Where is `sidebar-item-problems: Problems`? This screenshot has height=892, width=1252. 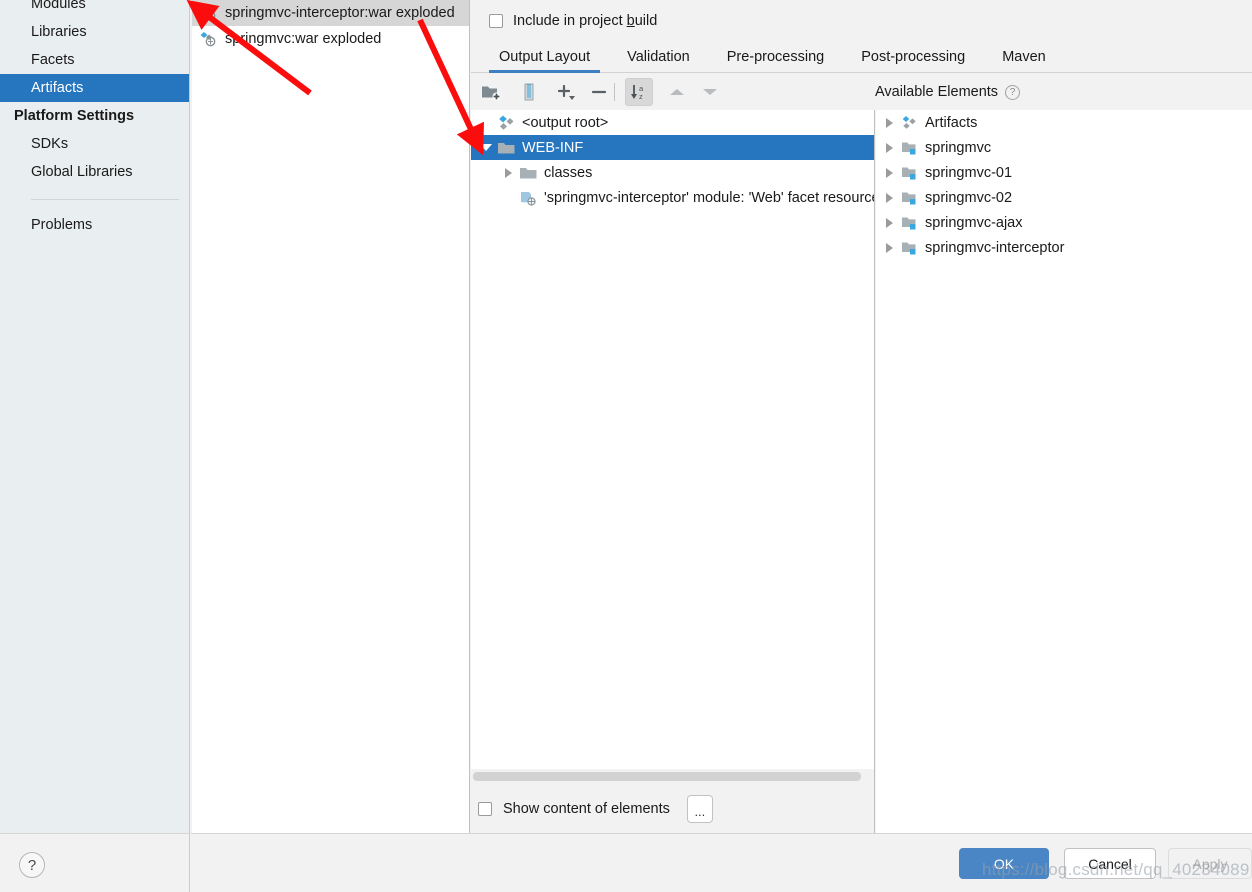
sidebar-item-problems: Problems is located at coordinates (94, 225).